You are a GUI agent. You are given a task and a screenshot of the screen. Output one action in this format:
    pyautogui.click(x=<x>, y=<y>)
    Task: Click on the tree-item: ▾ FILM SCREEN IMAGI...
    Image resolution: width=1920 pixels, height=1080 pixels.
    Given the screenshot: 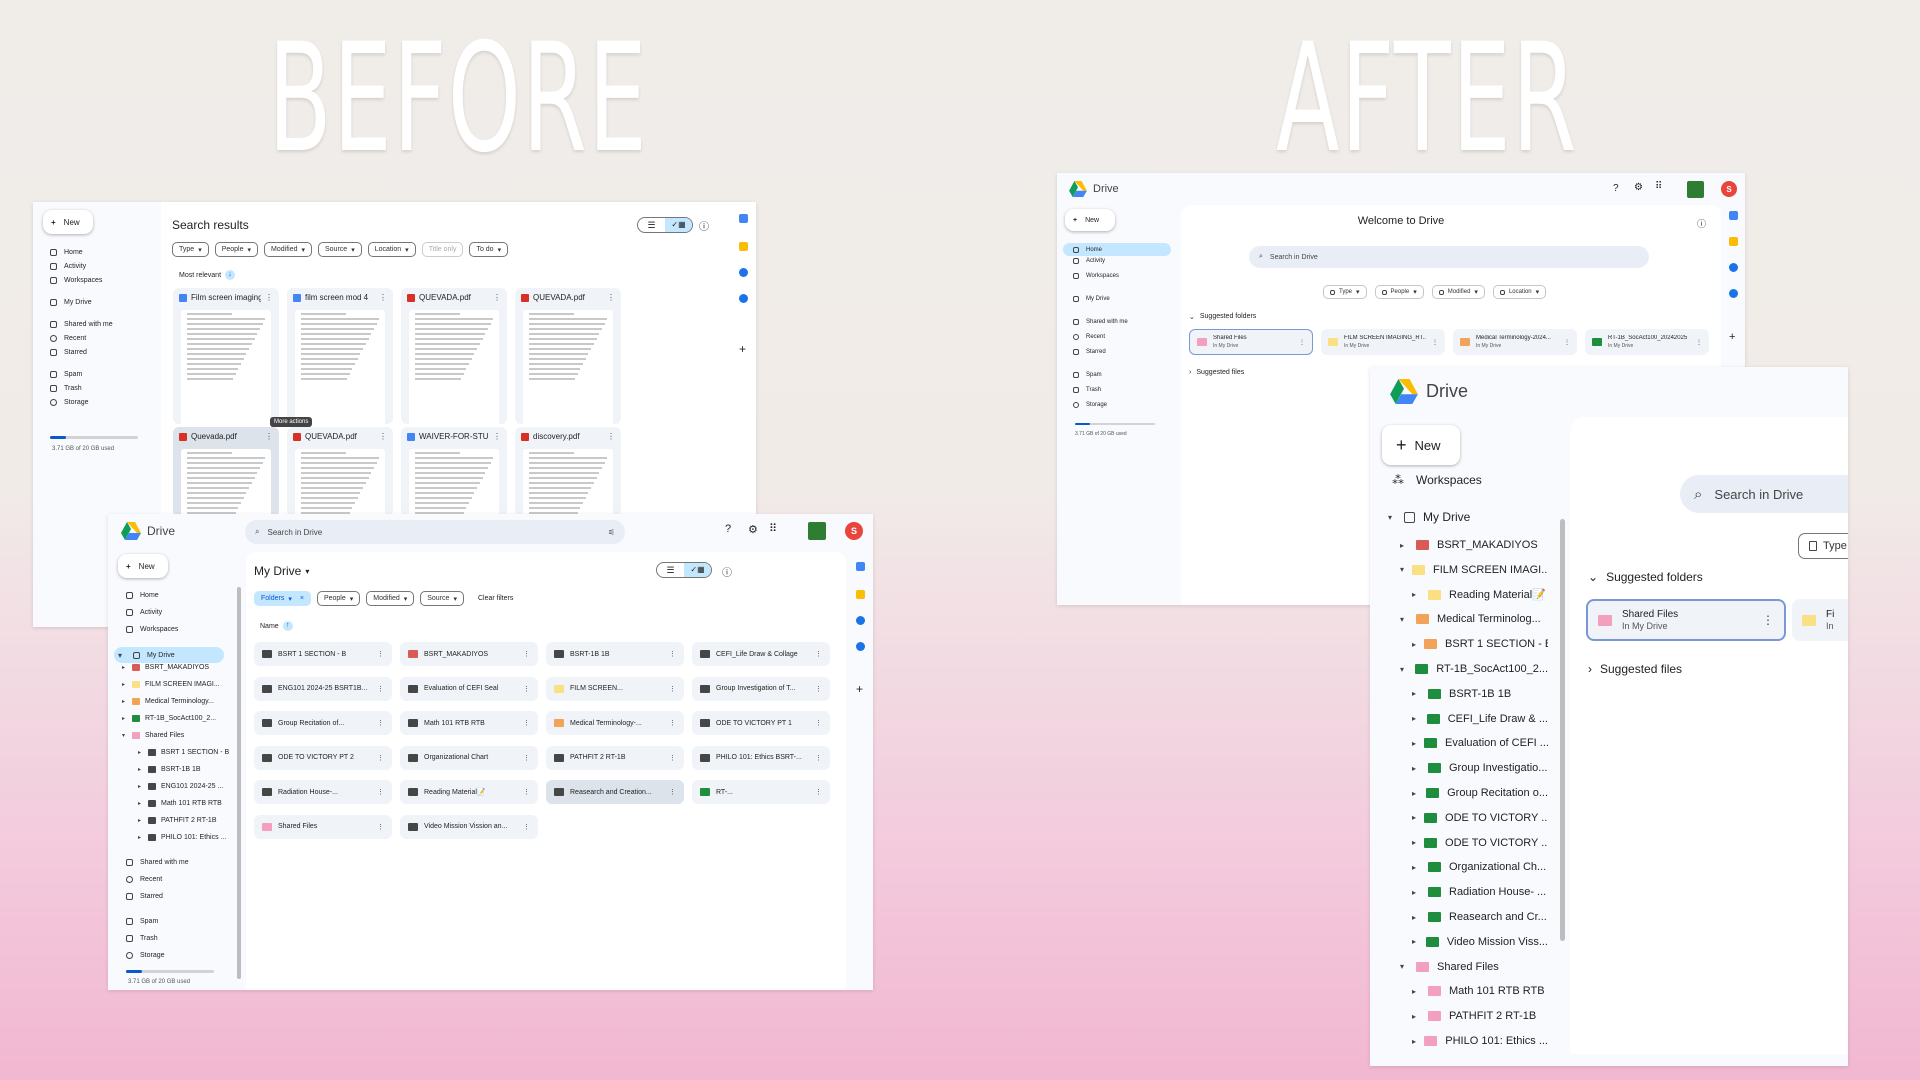 What is the action you would take?
    pyautogui.click(x=1474, y=570)
    